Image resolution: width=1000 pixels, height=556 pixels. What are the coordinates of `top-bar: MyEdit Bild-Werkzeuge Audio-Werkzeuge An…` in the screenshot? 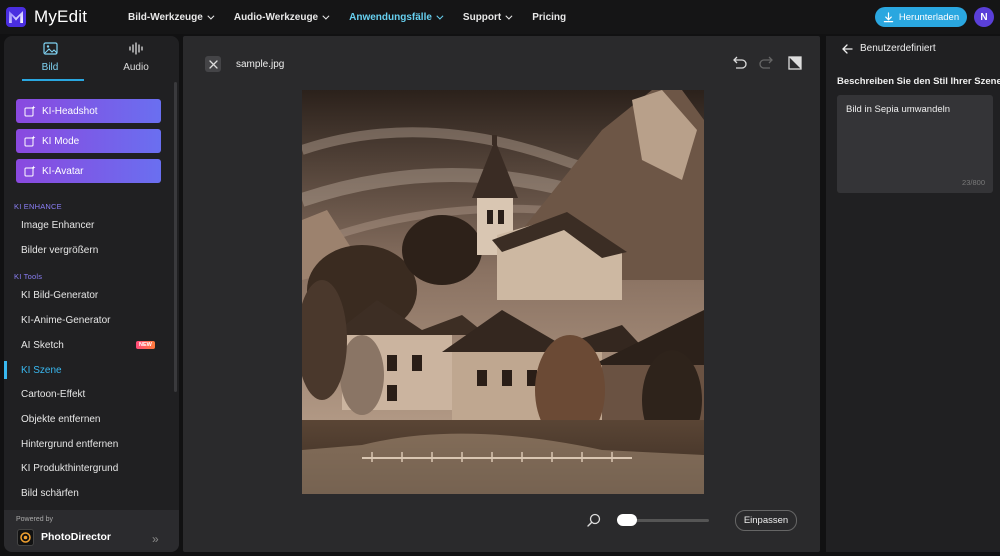 It's located at (500, 17).